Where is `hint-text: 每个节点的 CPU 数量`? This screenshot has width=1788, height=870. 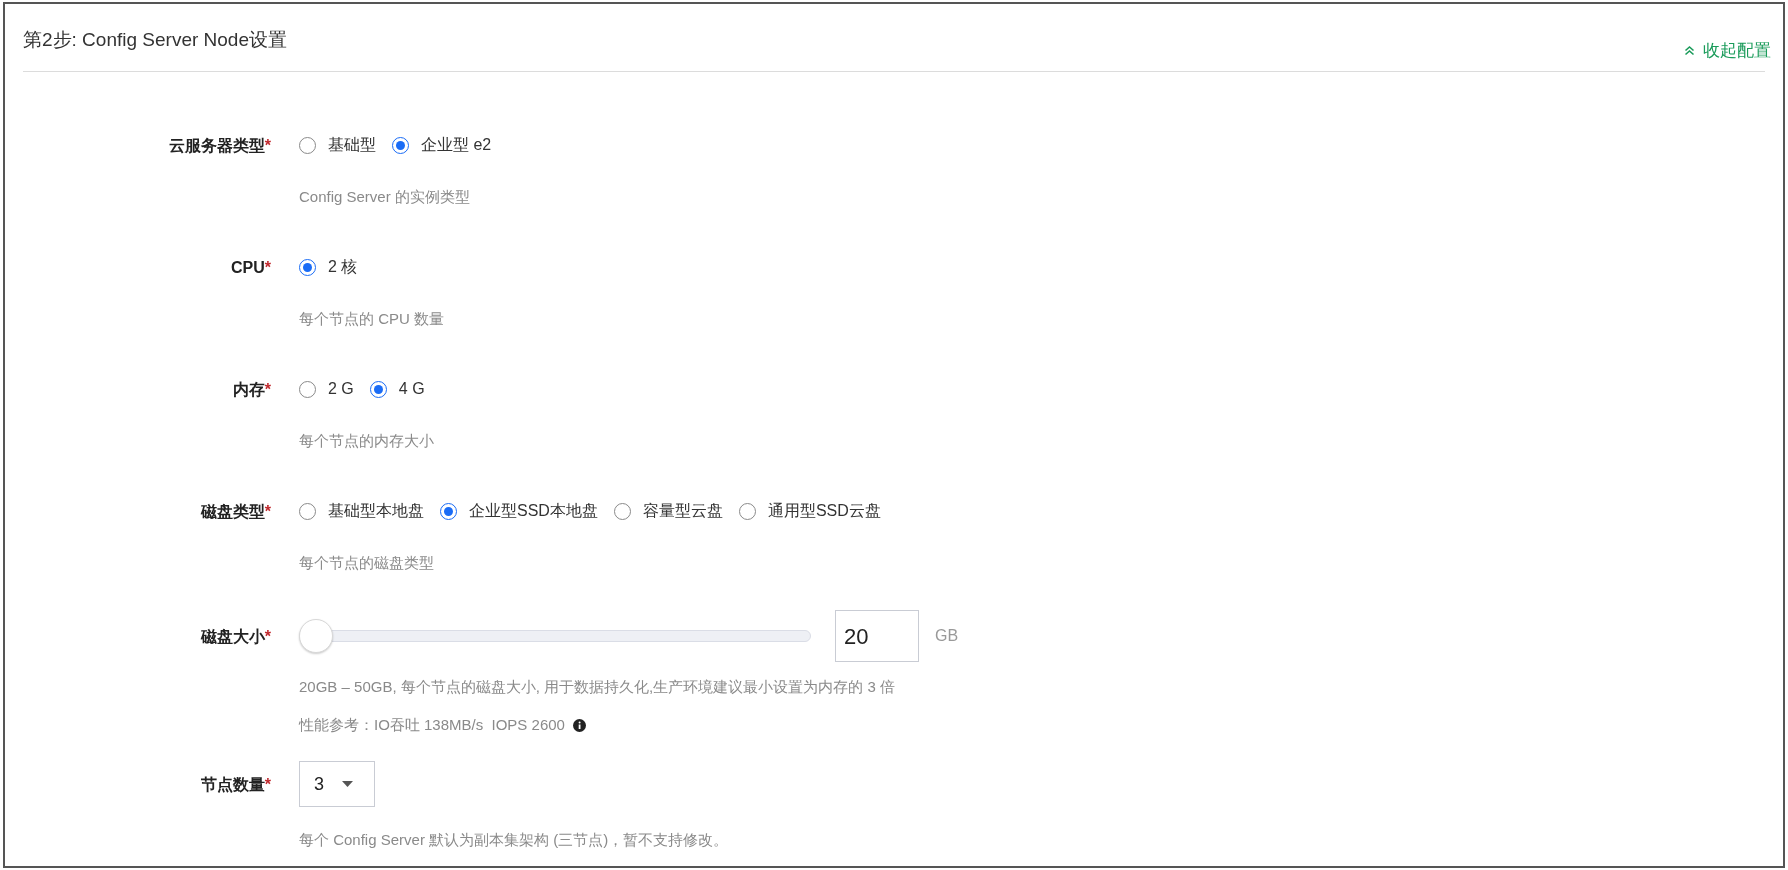
hint-text: 每个节点的 CPU 数量 is located at coordinates (371, 319).